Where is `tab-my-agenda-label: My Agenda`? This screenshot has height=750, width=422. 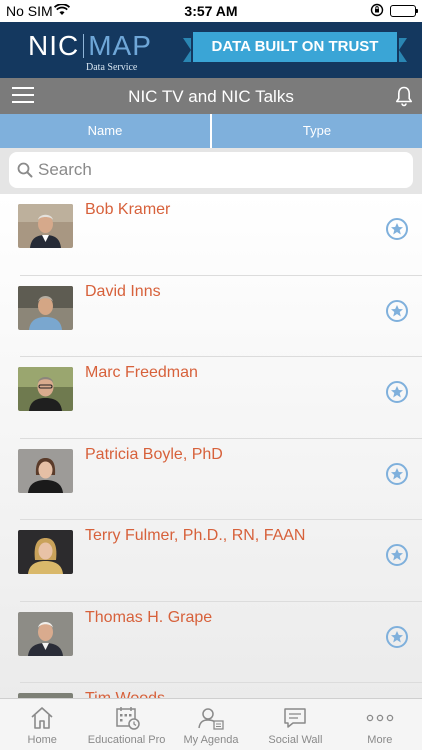 tab-my-agenda-label: My Agenda is located at coordinates (211, 740).